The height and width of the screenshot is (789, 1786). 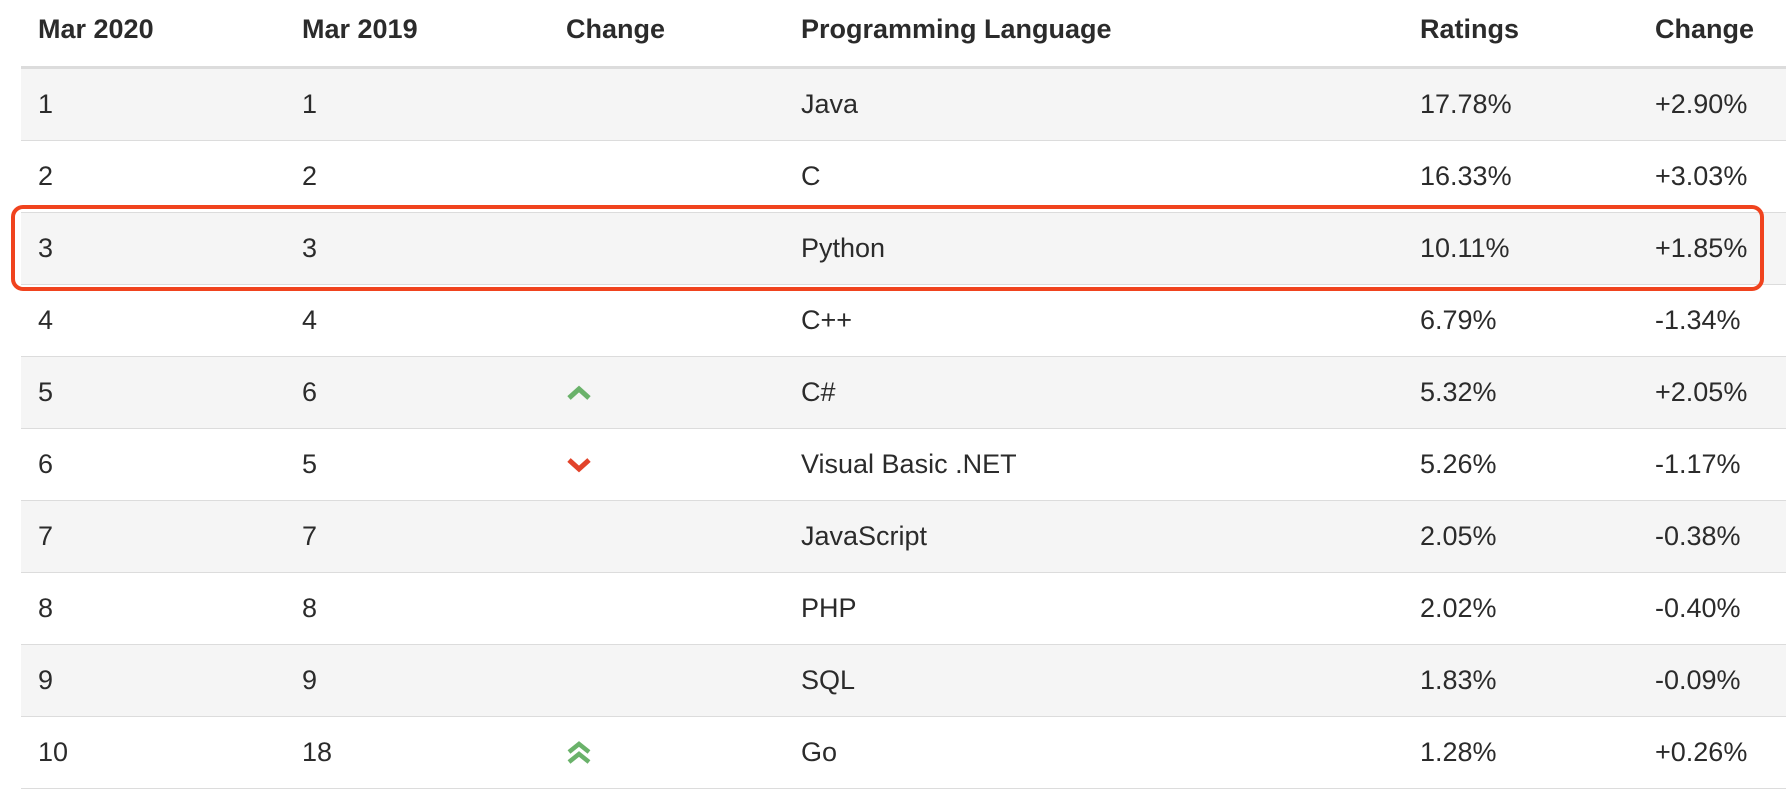 What do you see at coordinates (903, 609) in the screenshot?
I see `table-row: 8 8 PHP 2.02% -0.40%` at bounding box center [903, 609].